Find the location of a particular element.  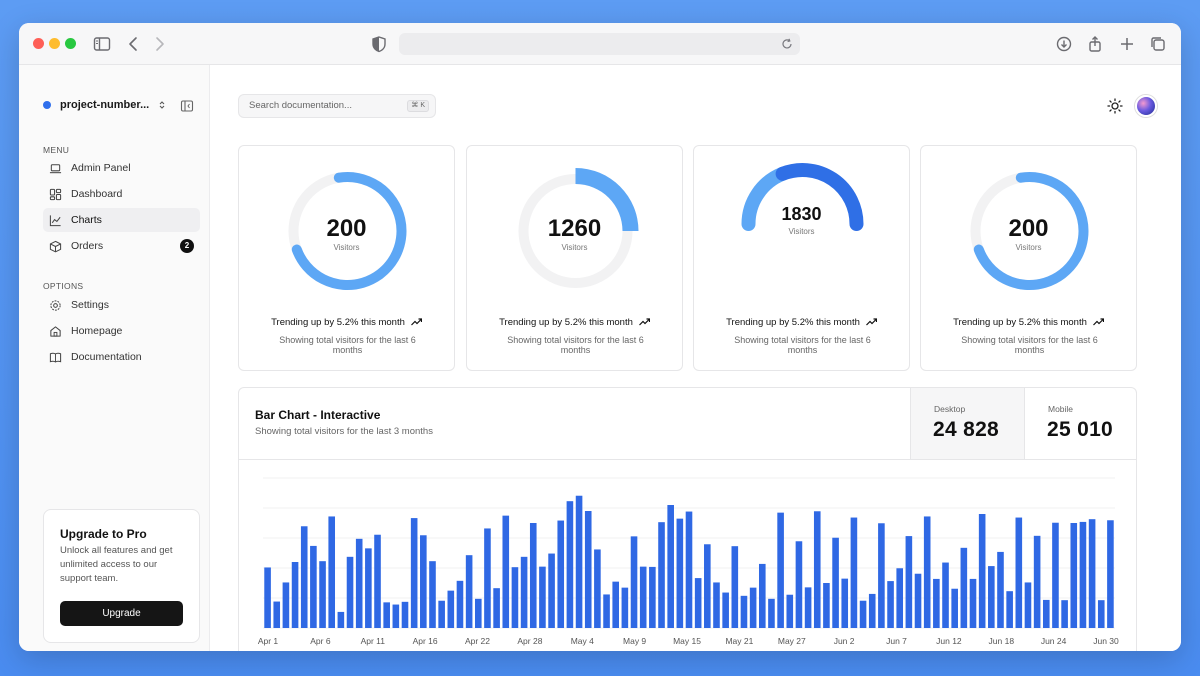

back-icon is located at coordinates (134, 44).